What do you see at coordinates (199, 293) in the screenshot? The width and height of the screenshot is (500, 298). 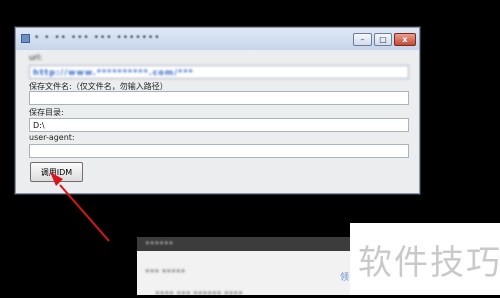 I see `background-text-line: •••• ••• •••••• ••••` at bounding box center [199, 293].